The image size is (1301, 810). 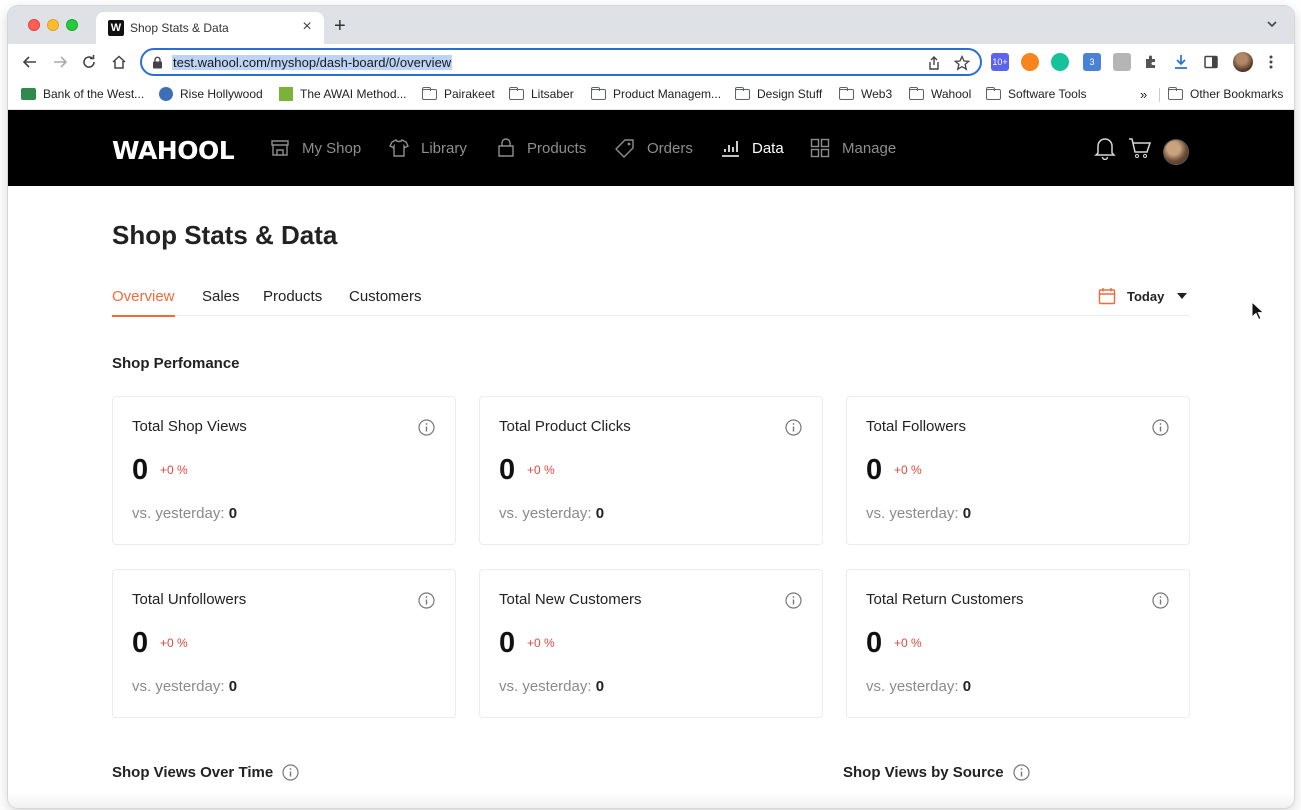 What do you see at coordinates (1122, 62) in the screenshot?
I see `k-extension-icon` at bounding box center [1122, 62].